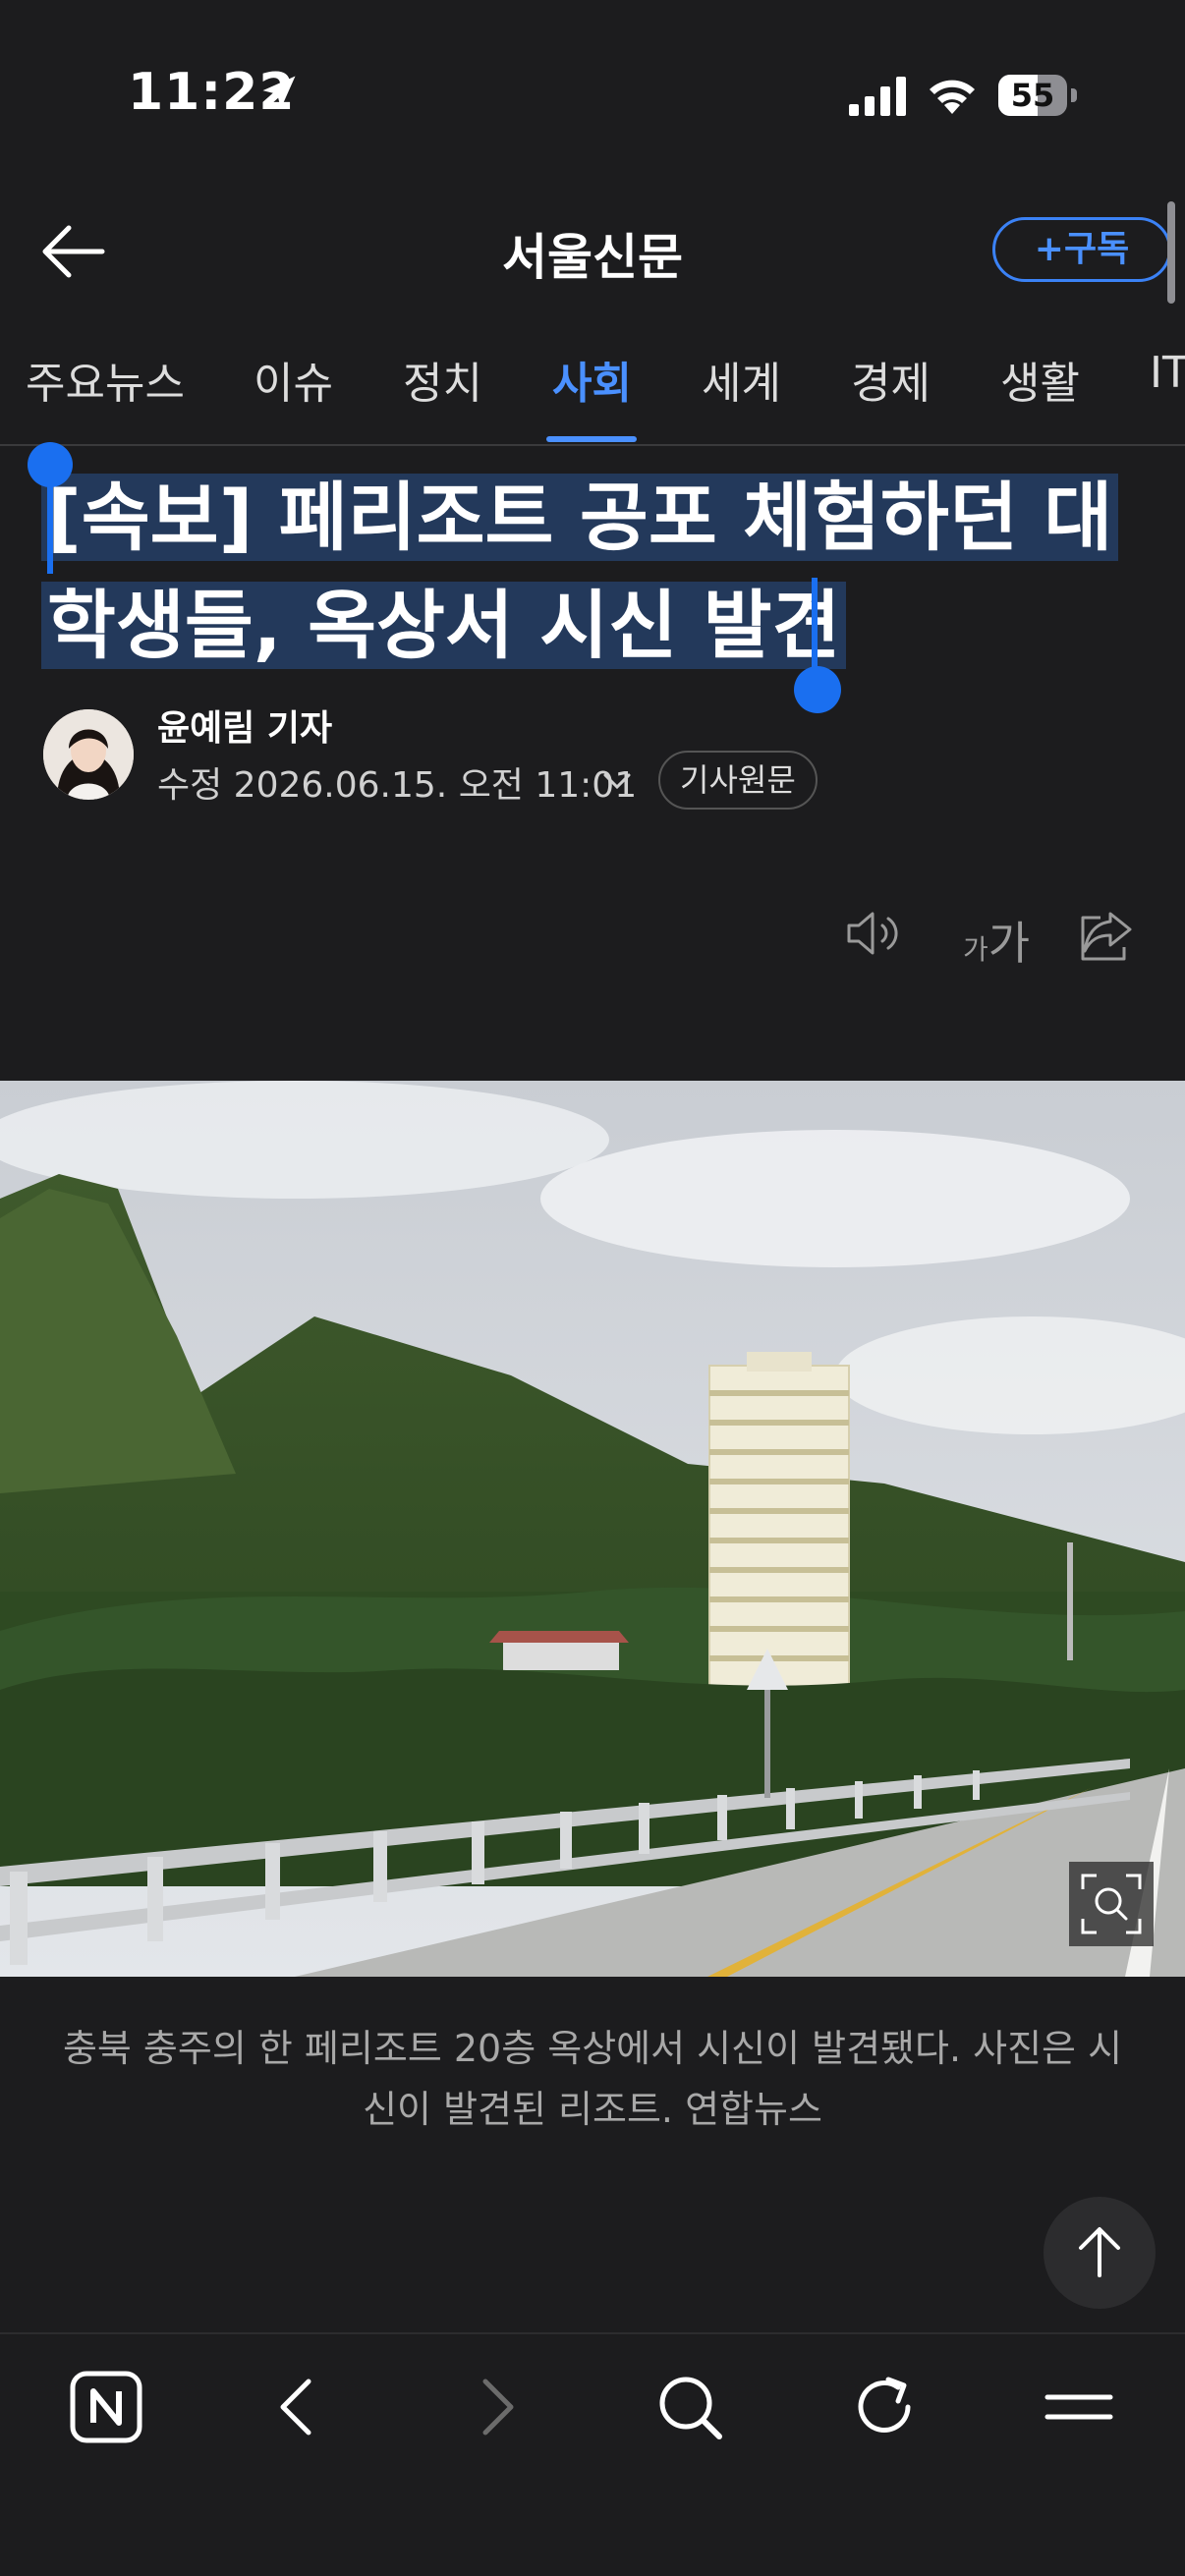 The image size is (1185, 2576). Describe the element at coordinates (891, 379) in the screenshot. I see `tab-economy: 경제` at that location.